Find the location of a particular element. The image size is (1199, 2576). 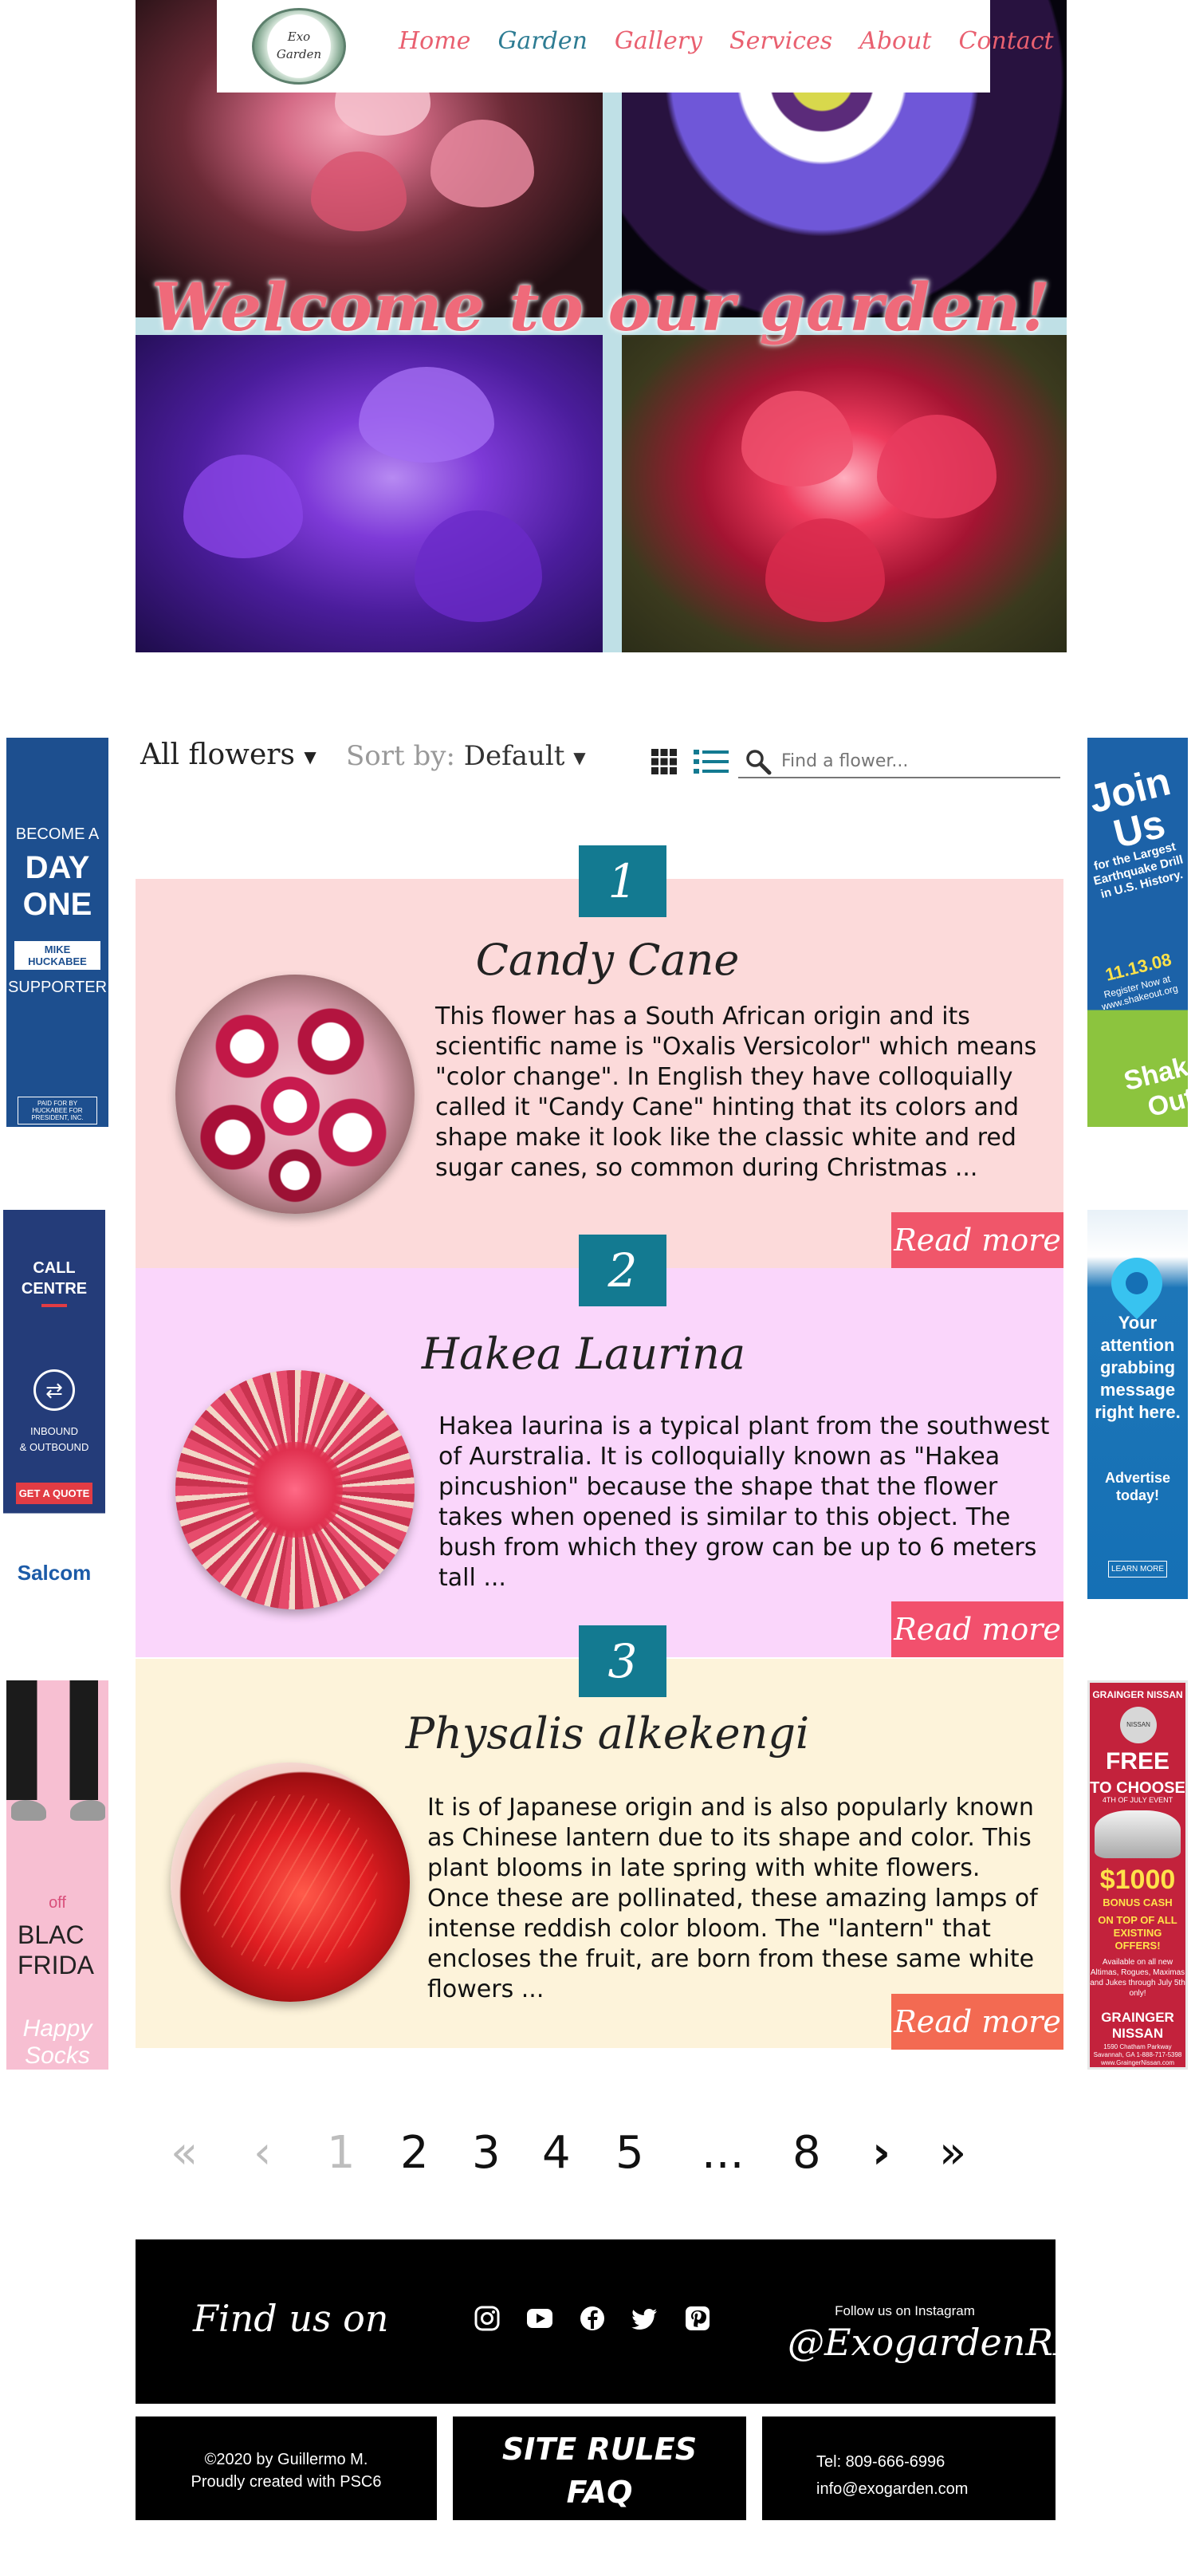

ad-text: off is located at coordinates (58, 1903).